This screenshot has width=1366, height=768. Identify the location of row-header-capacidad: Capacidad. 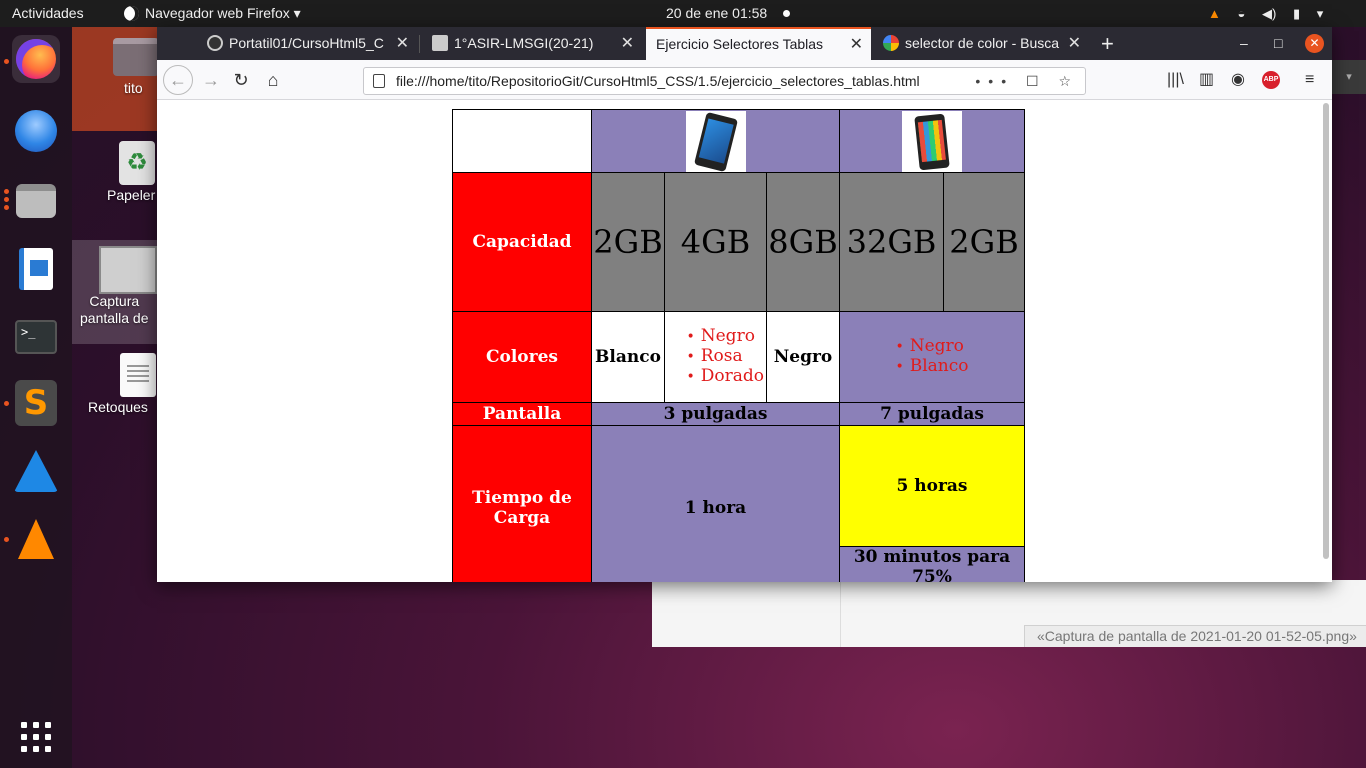
(522, 242).